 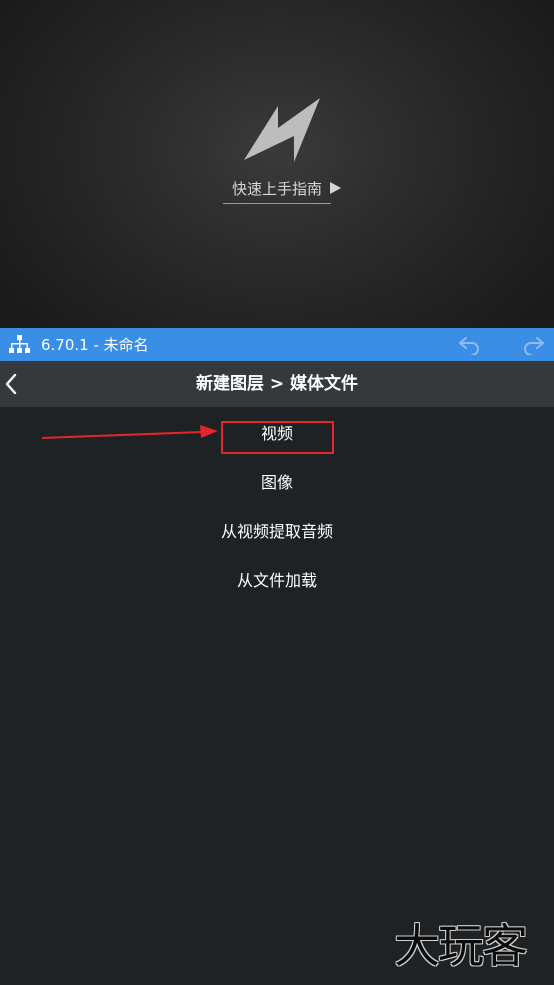 What do you see at coordinates (277, 532) in the screenshot?
I see `menu-item-extract-audio: 从视频提取音频` at bounding box center [277, 532].